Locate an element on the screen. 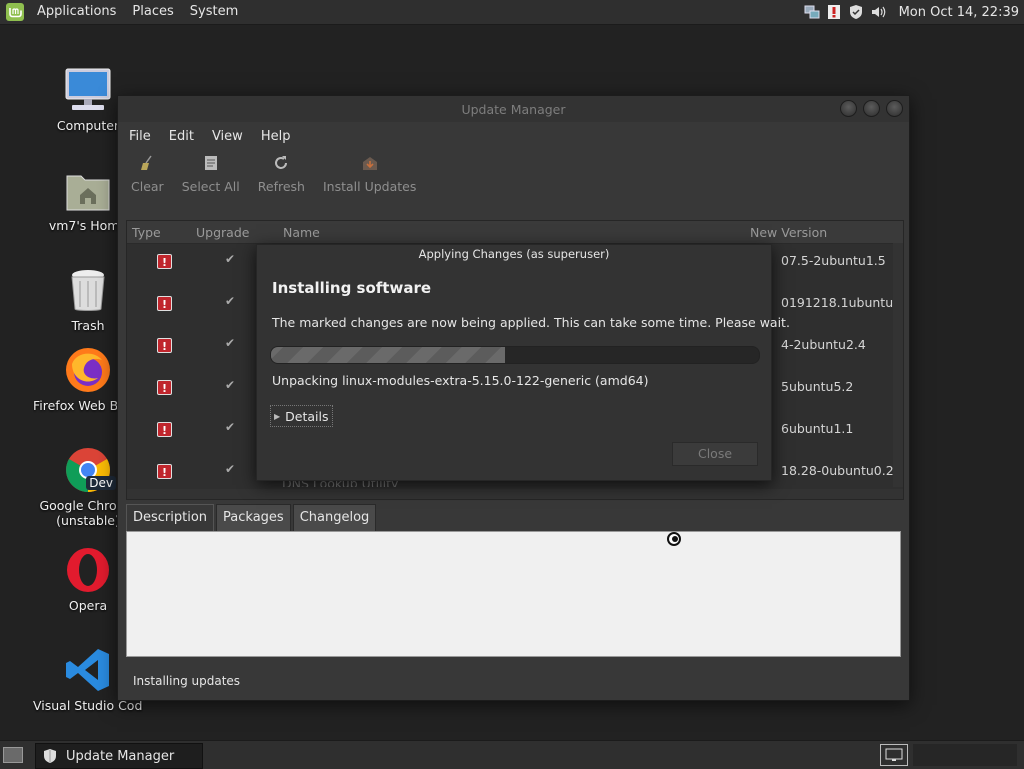 The height and width of the screenshot is (769, 1024). menubar: File Edit View Help is located at coordinates (513, 136).